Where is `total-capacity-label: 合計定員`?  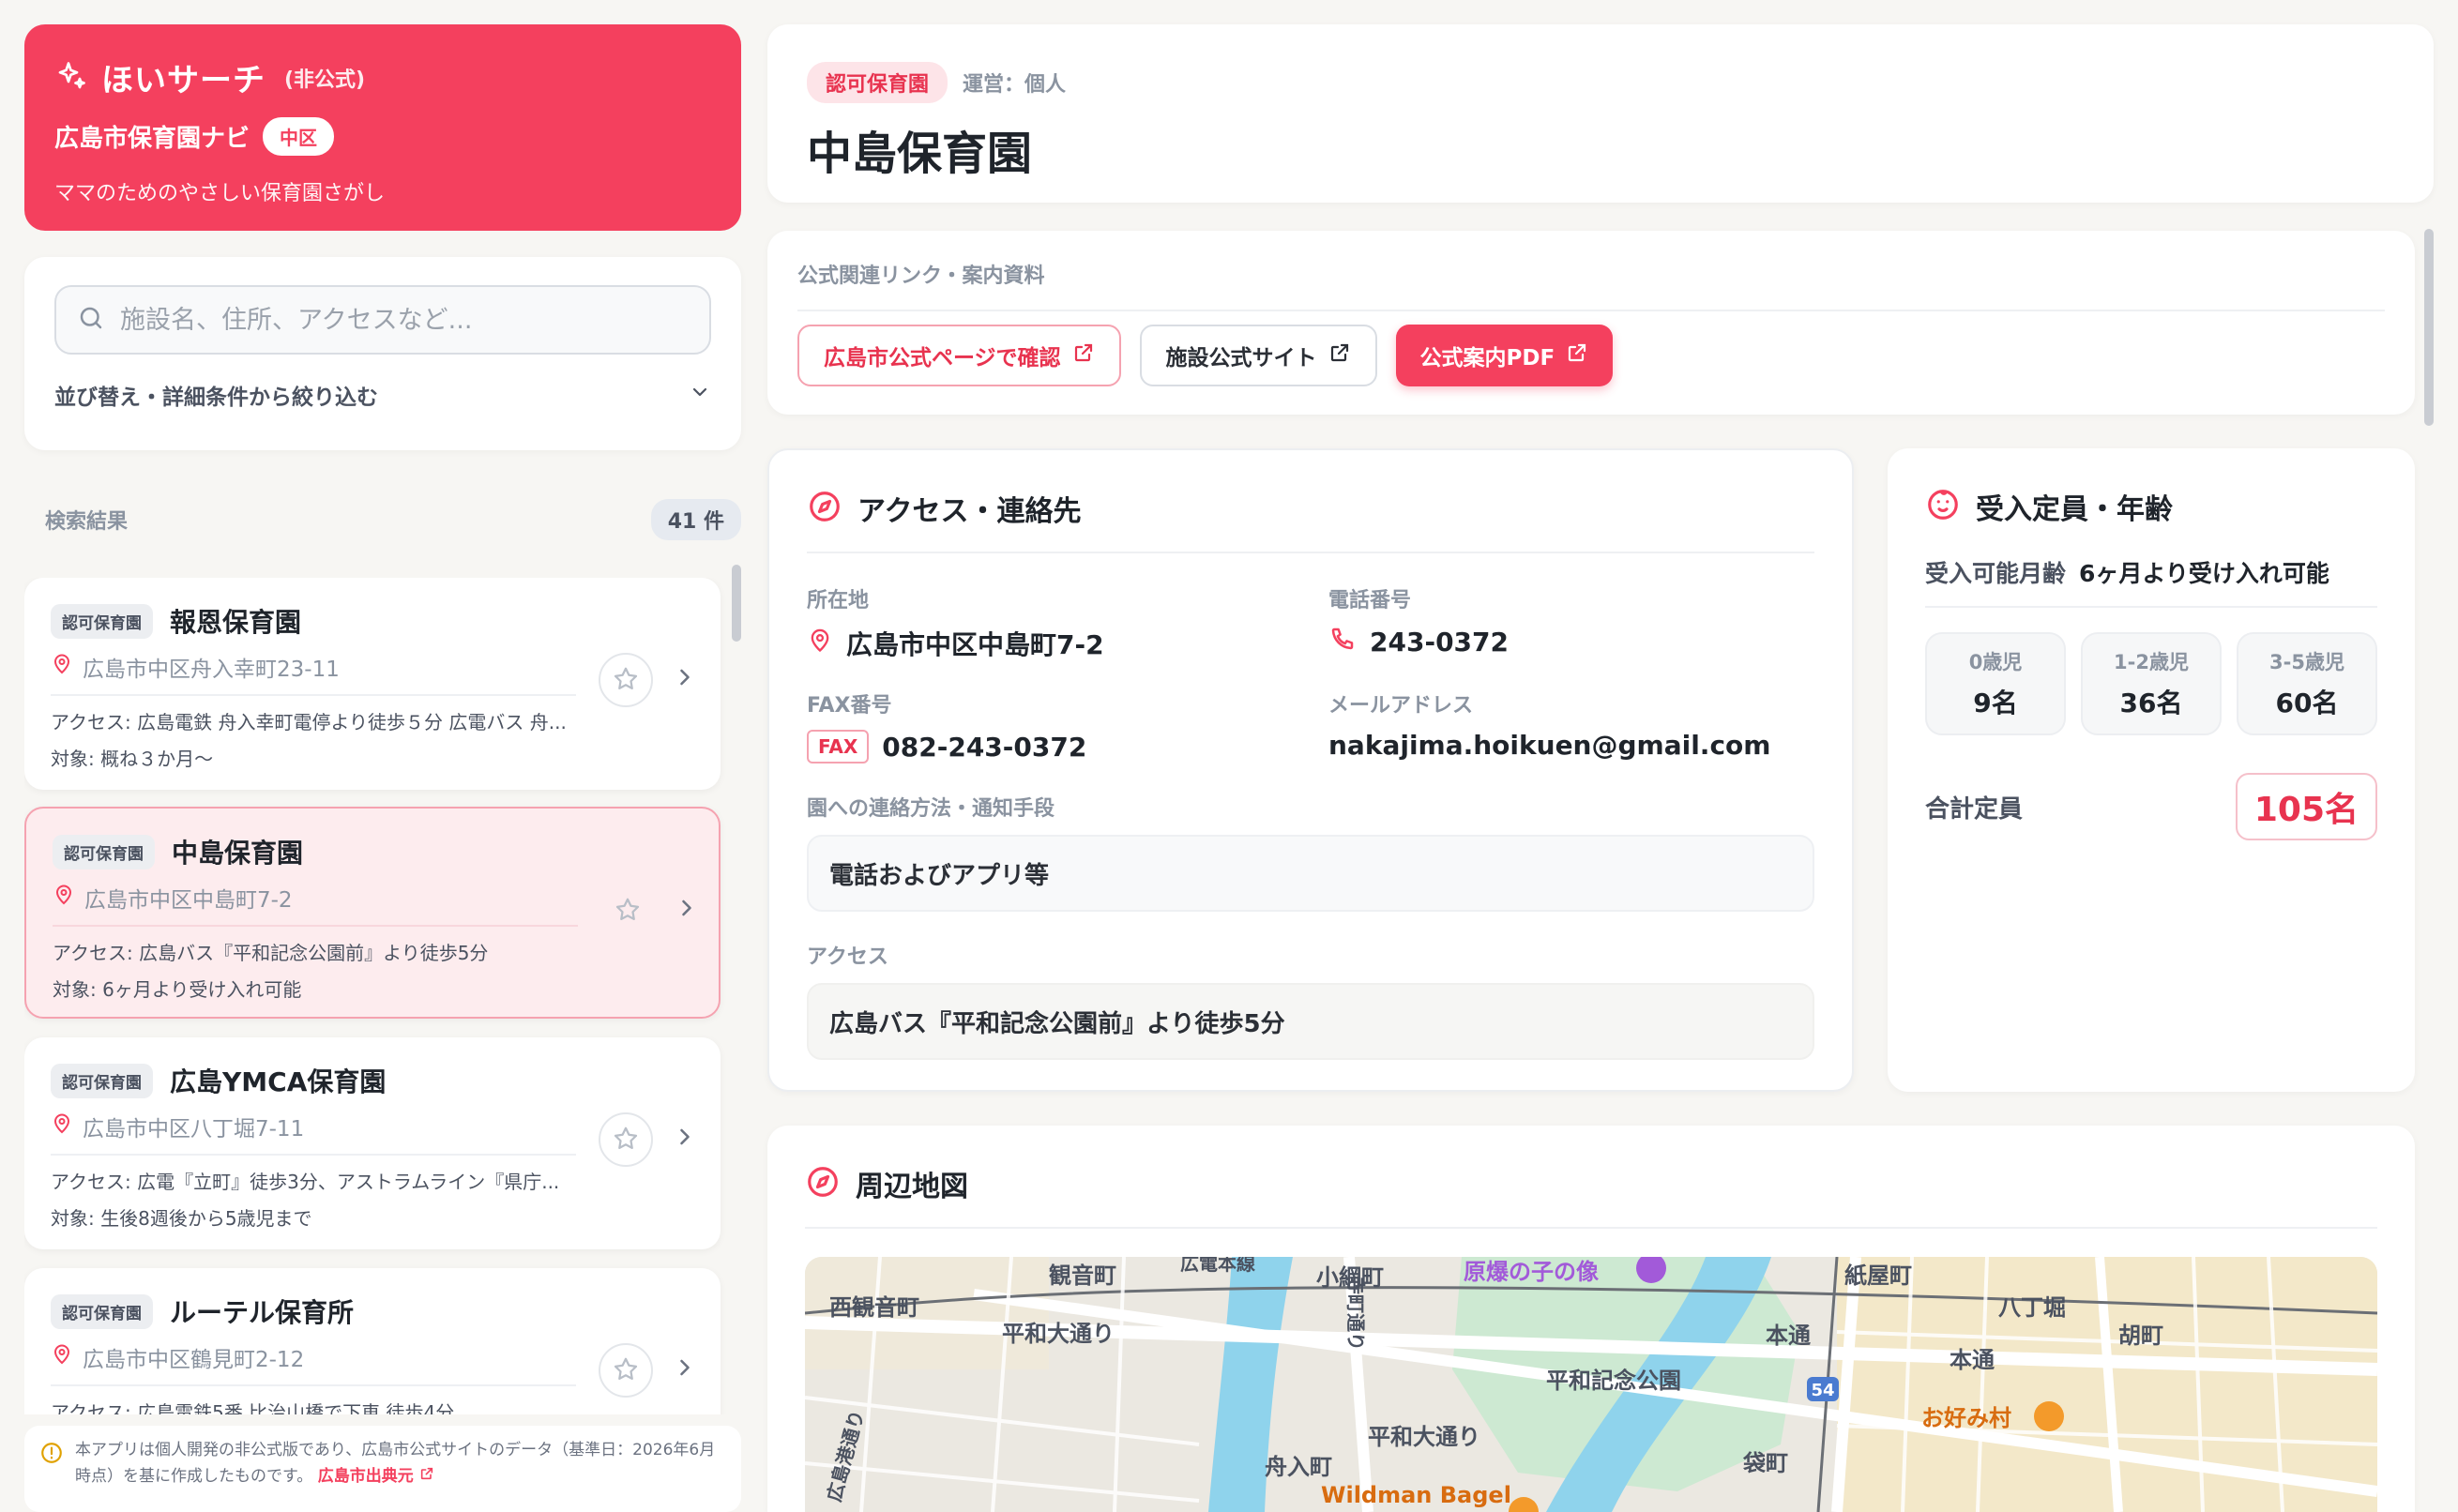
total-capacity-label: 合計定員 is located at coordinates (1974, 809).